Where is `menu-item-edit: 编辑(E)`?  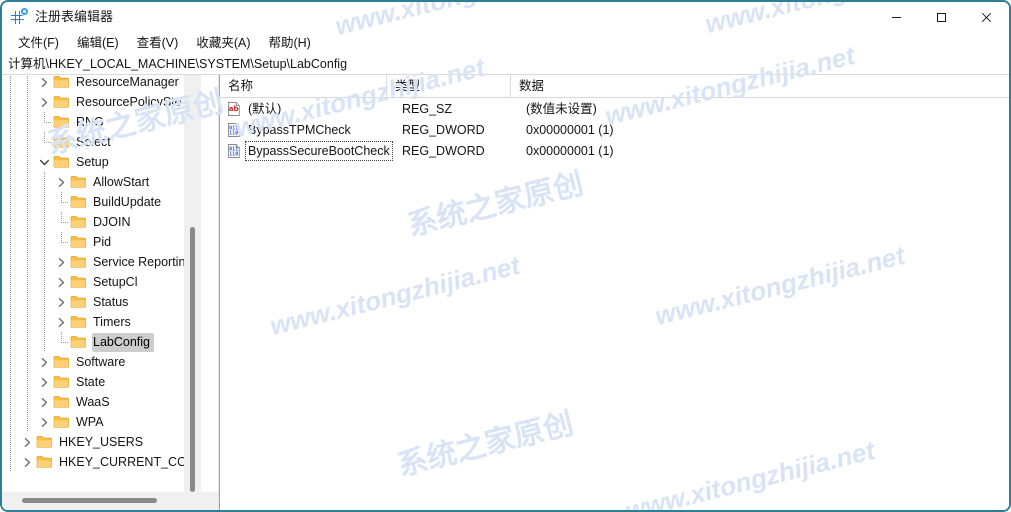
menu-item-edit: 编辑(E) is located at coordinates (98, 43).